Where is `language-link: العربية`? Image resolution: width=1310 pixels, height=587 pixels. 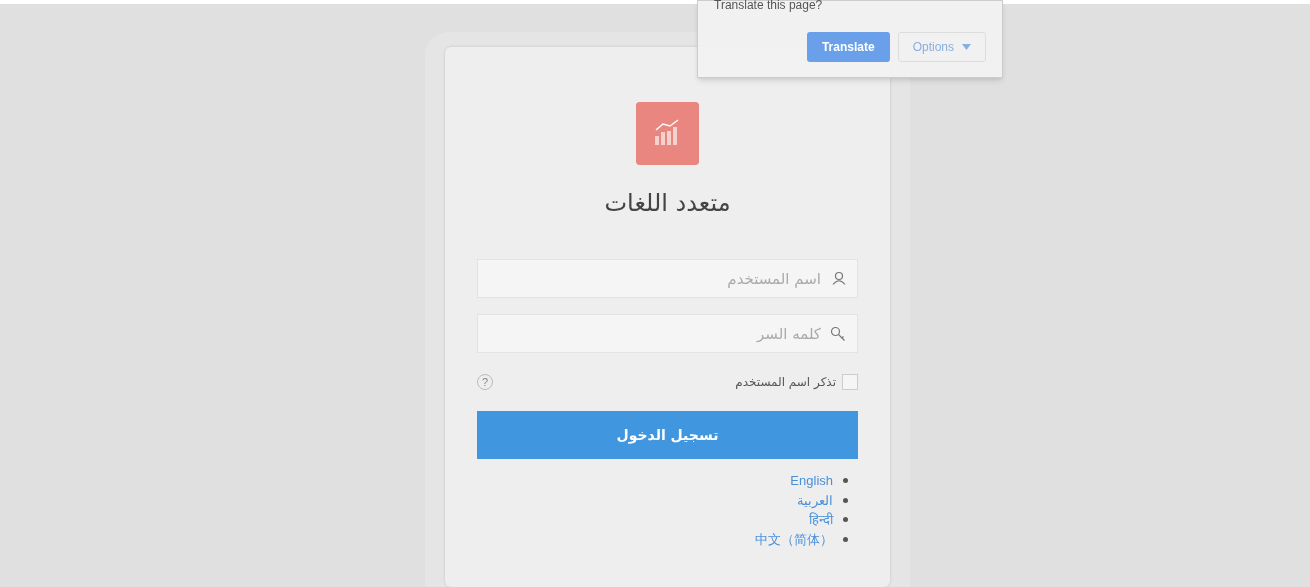
language-link: العربية is located at coordinates (815, 500).